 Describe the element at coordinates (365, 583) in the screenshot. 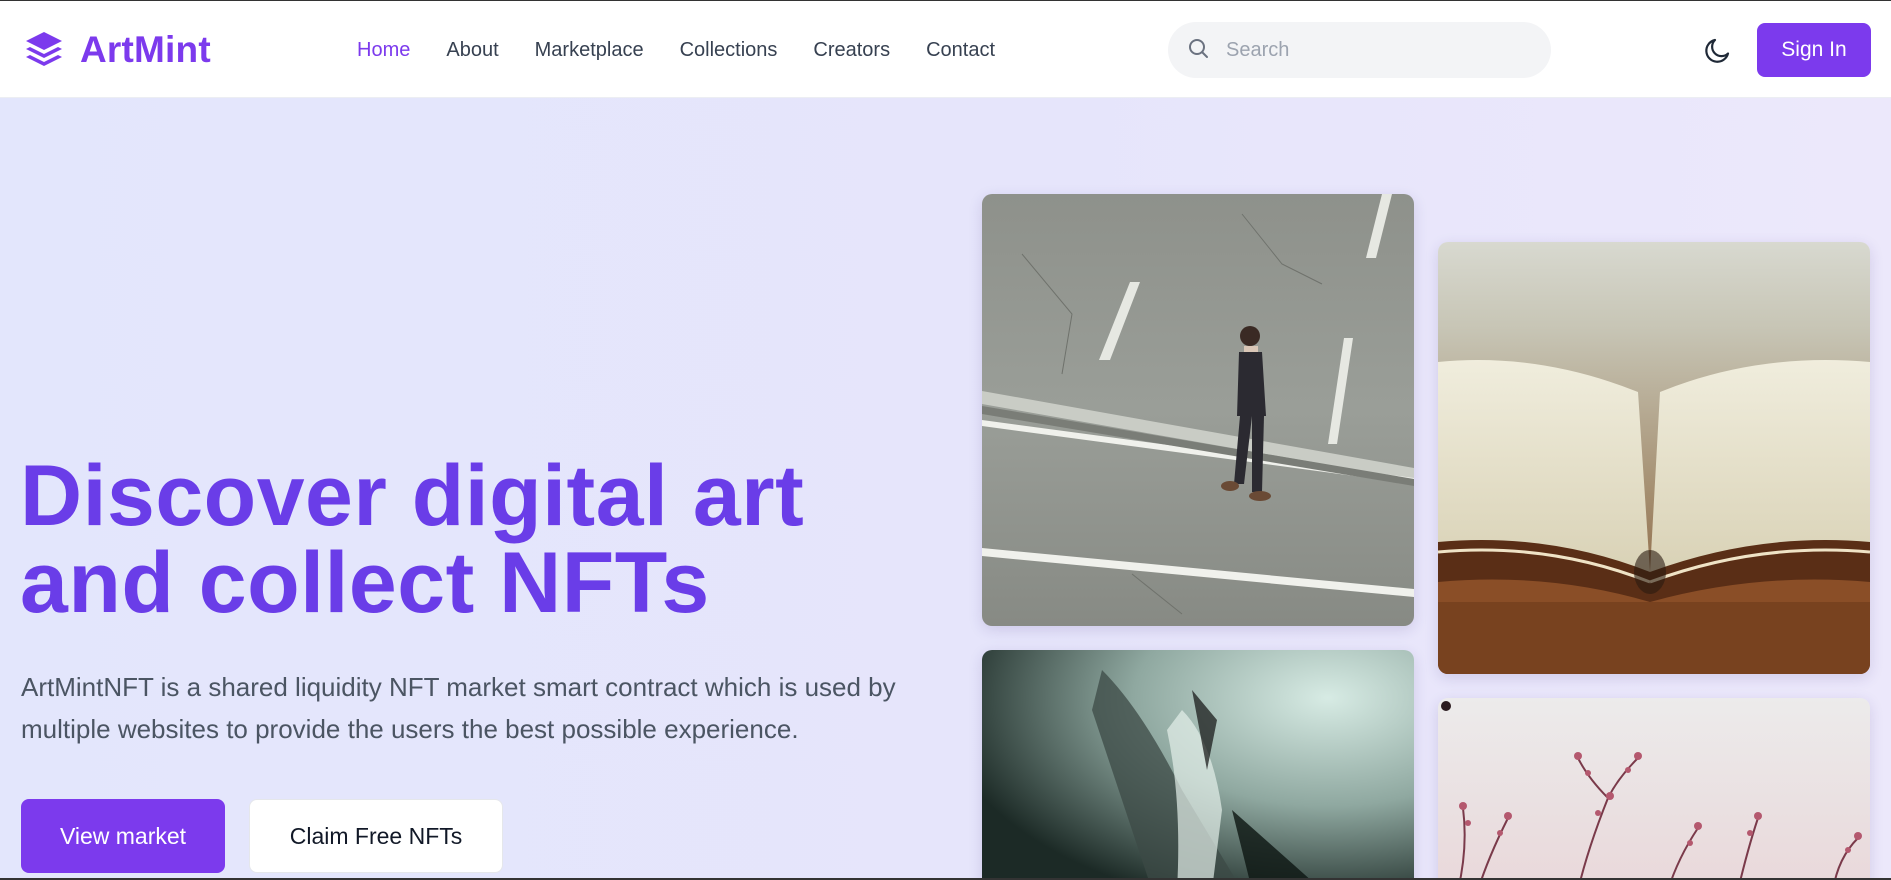

I see `hero-title-line2: and collect NFTs` at that location.